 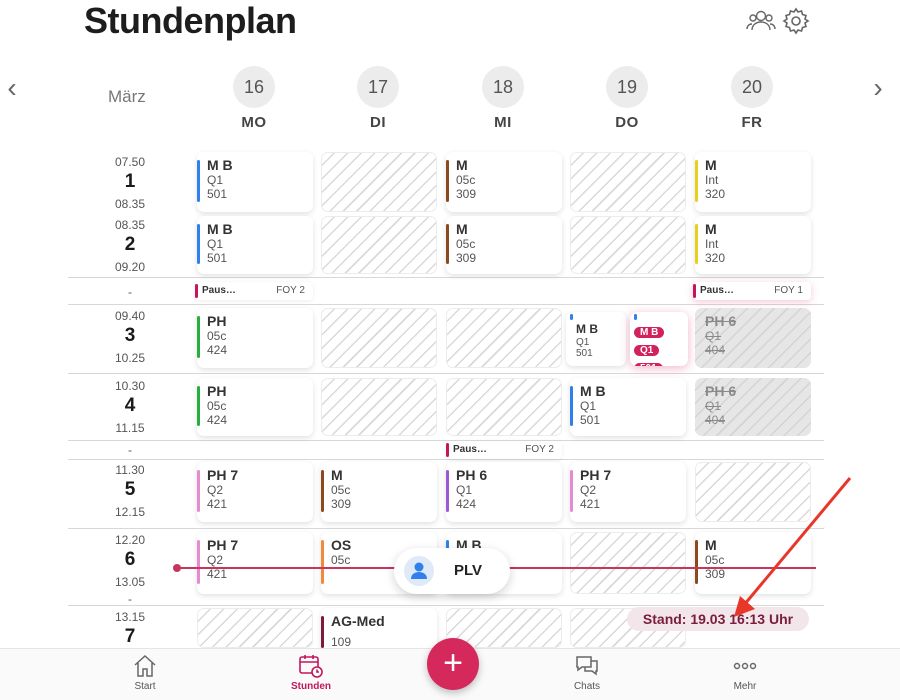 What do you see at coordinates (145, 672) in the screenshot?
I see `tab-start: Start` at bounding box center [145, 672].